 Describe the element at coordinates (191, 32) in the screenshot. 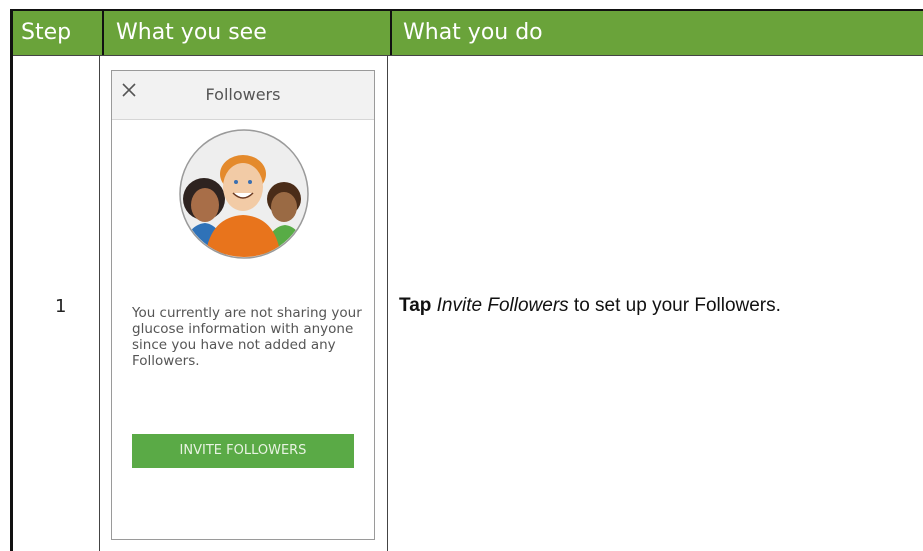

I see `header-what-you-see: What you see` at that location.